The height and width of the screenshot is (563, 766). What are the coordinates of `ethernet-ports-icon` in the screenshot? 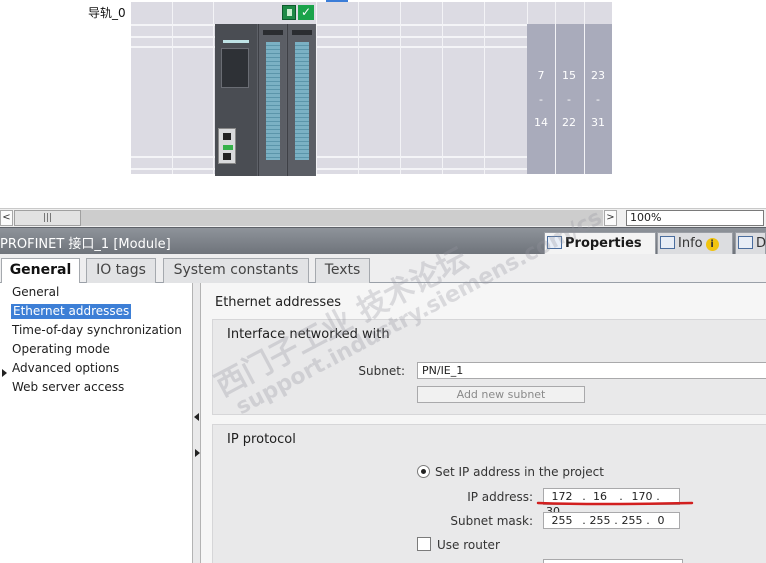 It's located at (227, 146).